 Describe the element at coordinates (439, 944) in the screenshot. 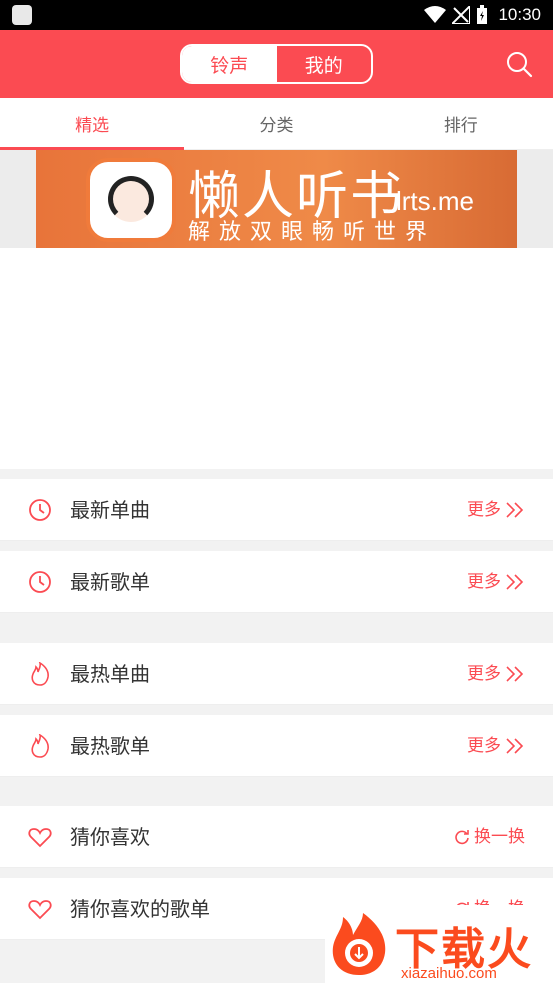

I see `watermark: 下载火 xiazaihuo.com` at that location.